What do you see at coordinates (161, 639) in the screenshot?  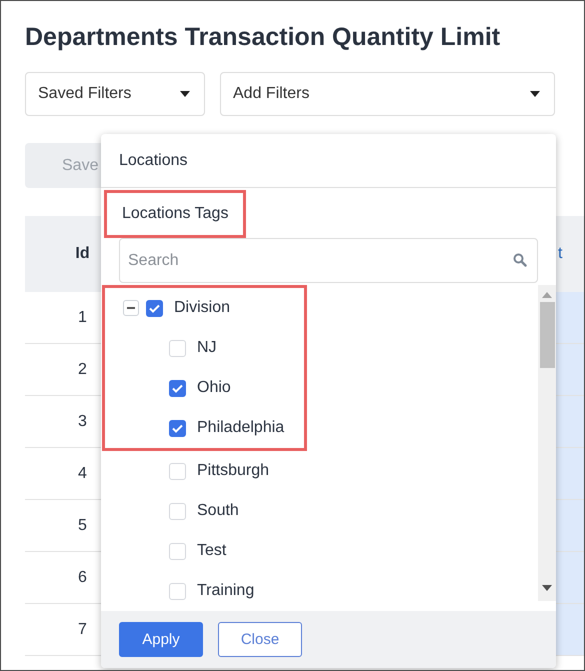 I see `apply-button: Apply` at bounding box center [161, 639].